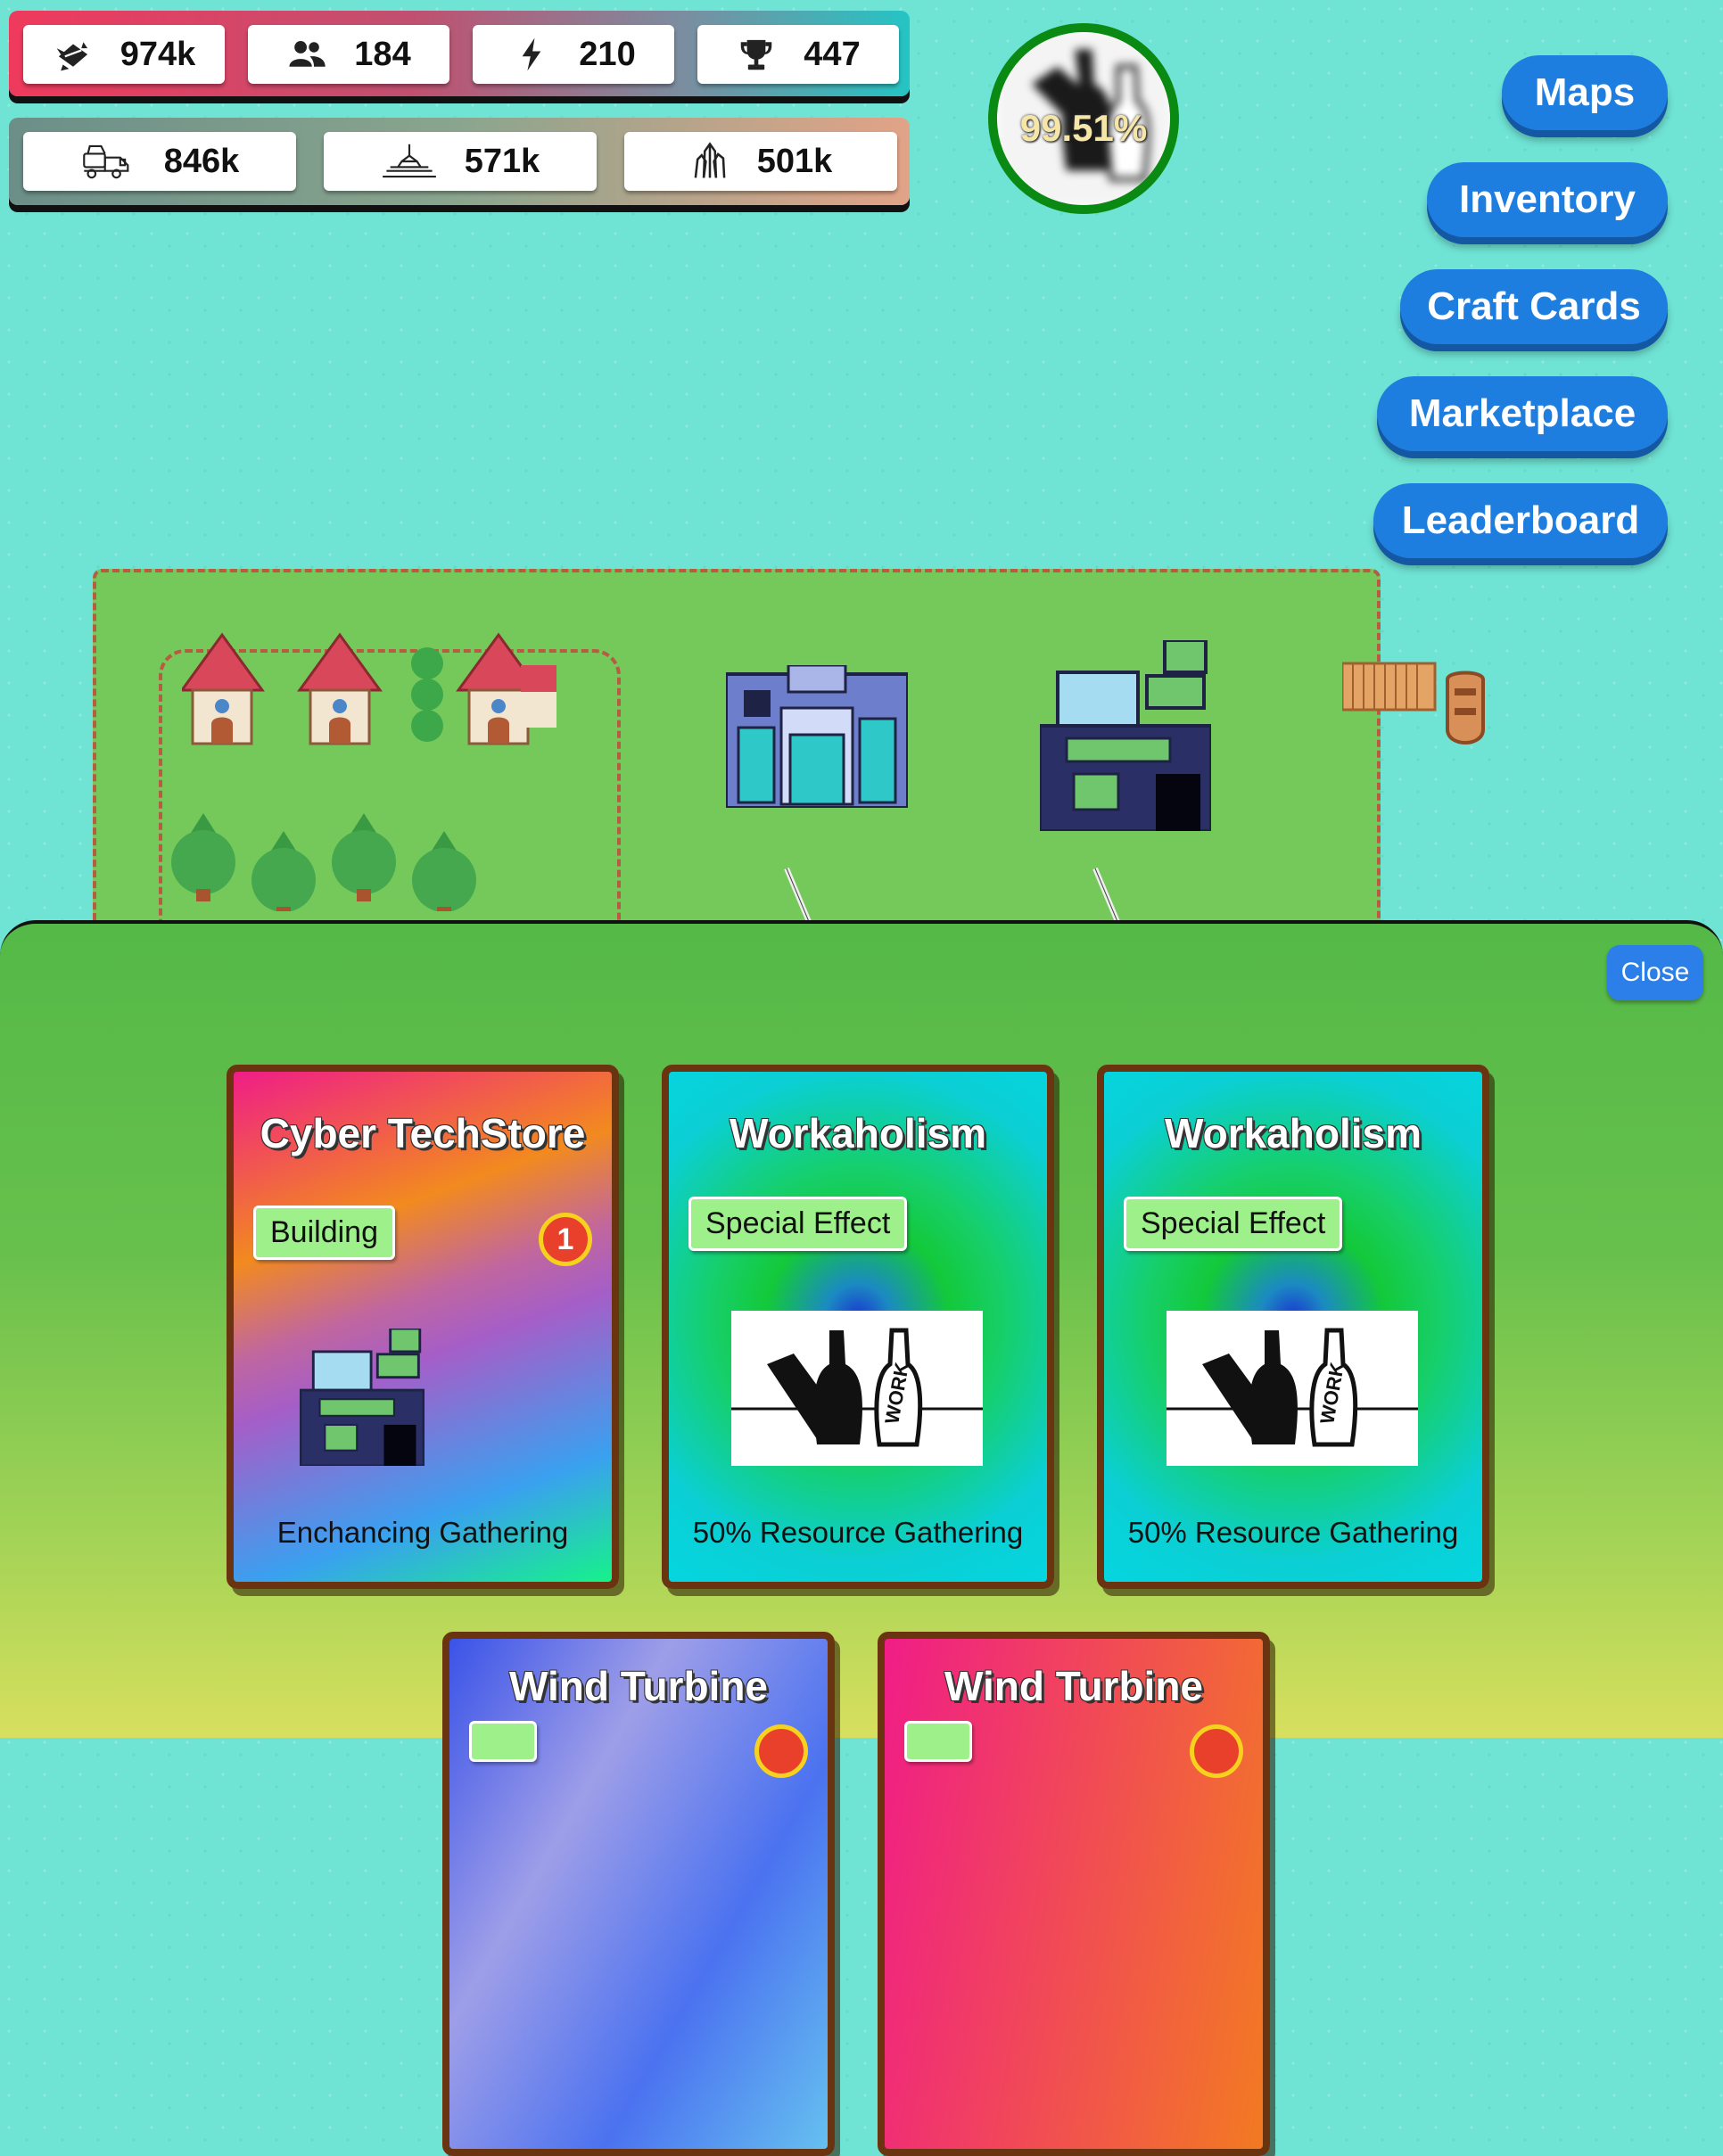  What do you see at coordinates (565, 1239) in the screenshot?
I see `card-count-badge: 1` at bounding box center [565, 1239].